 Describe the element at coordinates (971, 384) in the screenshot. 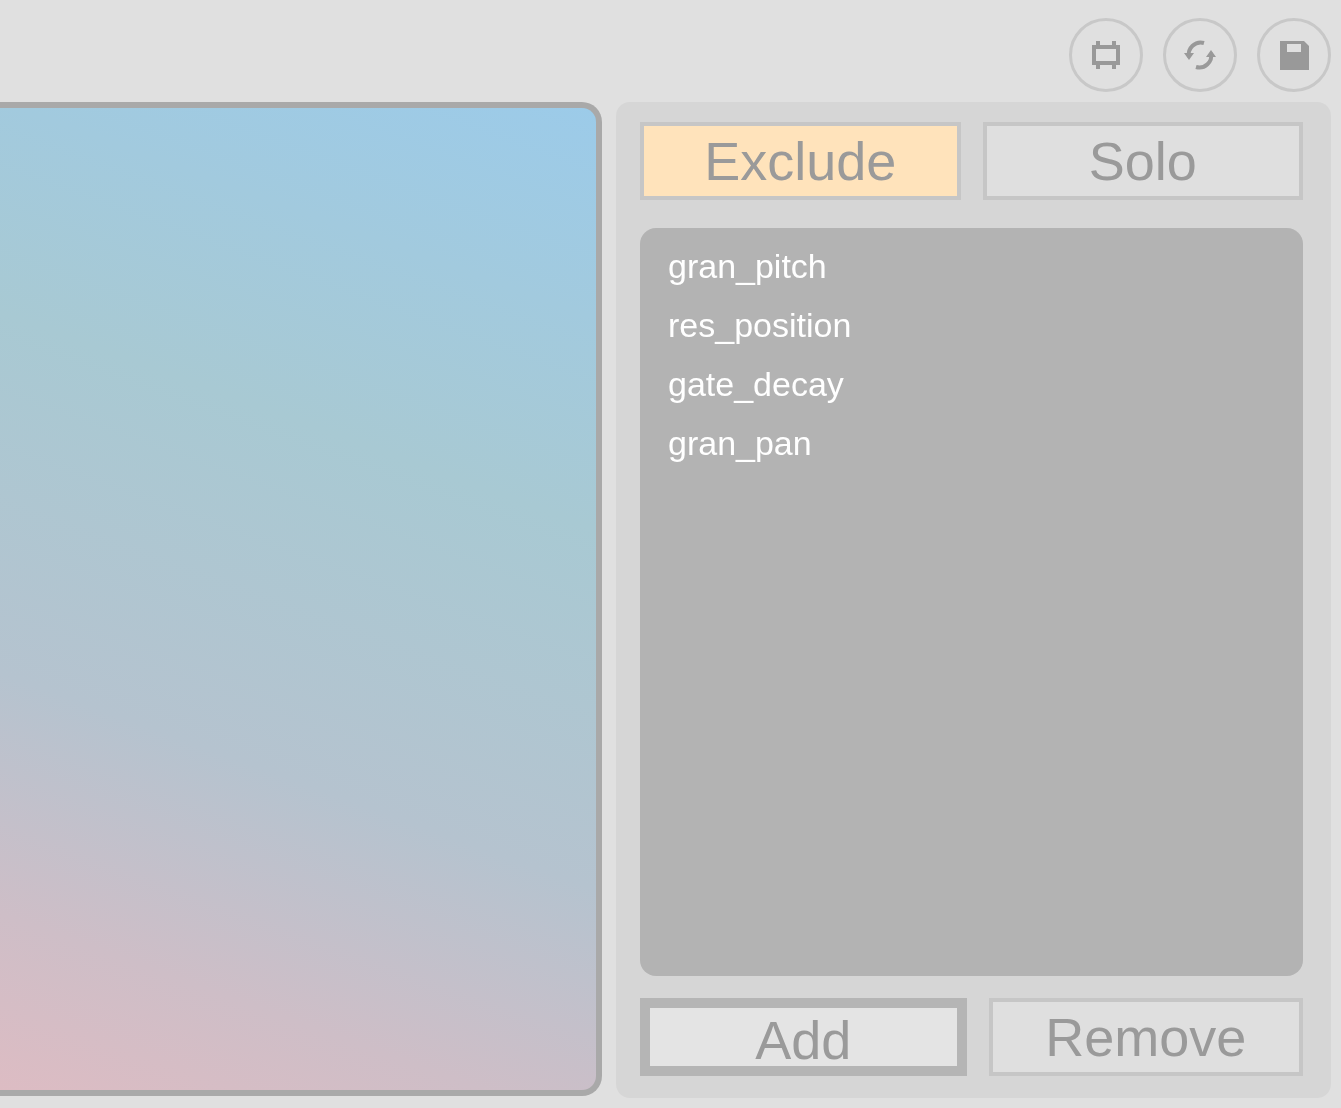

I see `list-item: gate_decay` at that location.